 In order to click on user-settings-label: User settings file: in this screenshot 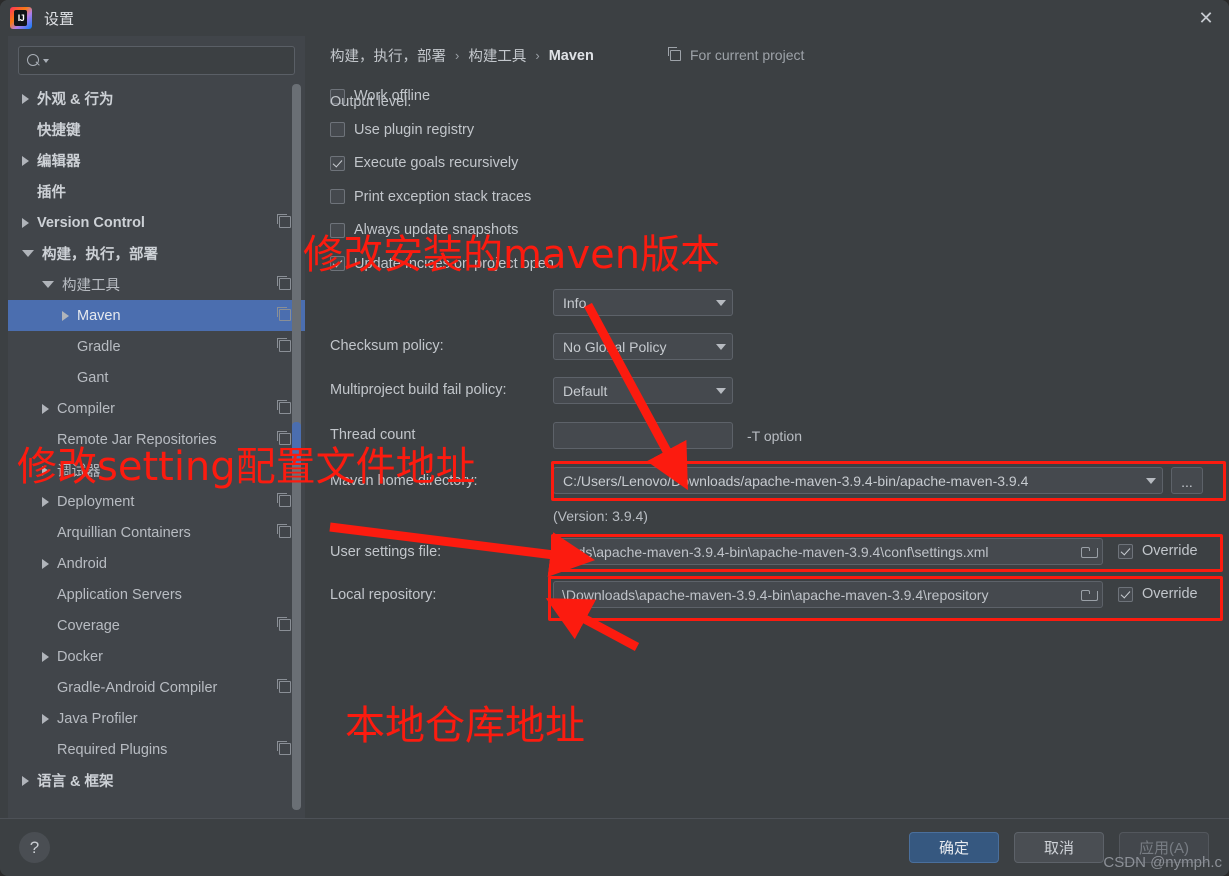, I will do `click(386, 552)`.